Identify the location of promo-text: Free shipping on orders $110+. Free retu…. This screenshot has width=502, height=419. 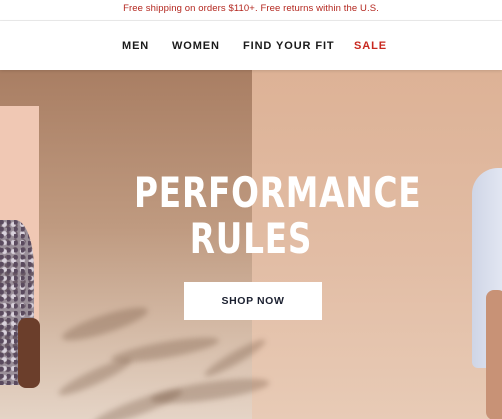
(251, 8).